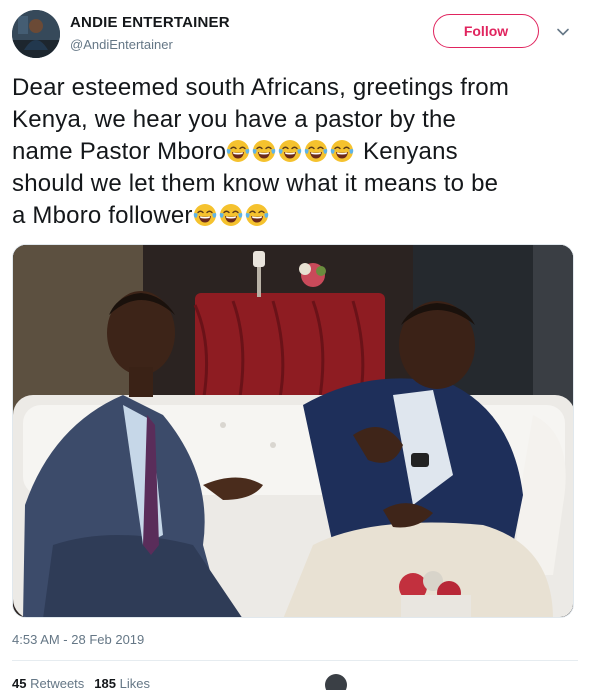 The height and width of the screenshot is (690, 590). I want to click on tweet-line: Kenya, we hear you have a pastor by the, so click(234, 119).